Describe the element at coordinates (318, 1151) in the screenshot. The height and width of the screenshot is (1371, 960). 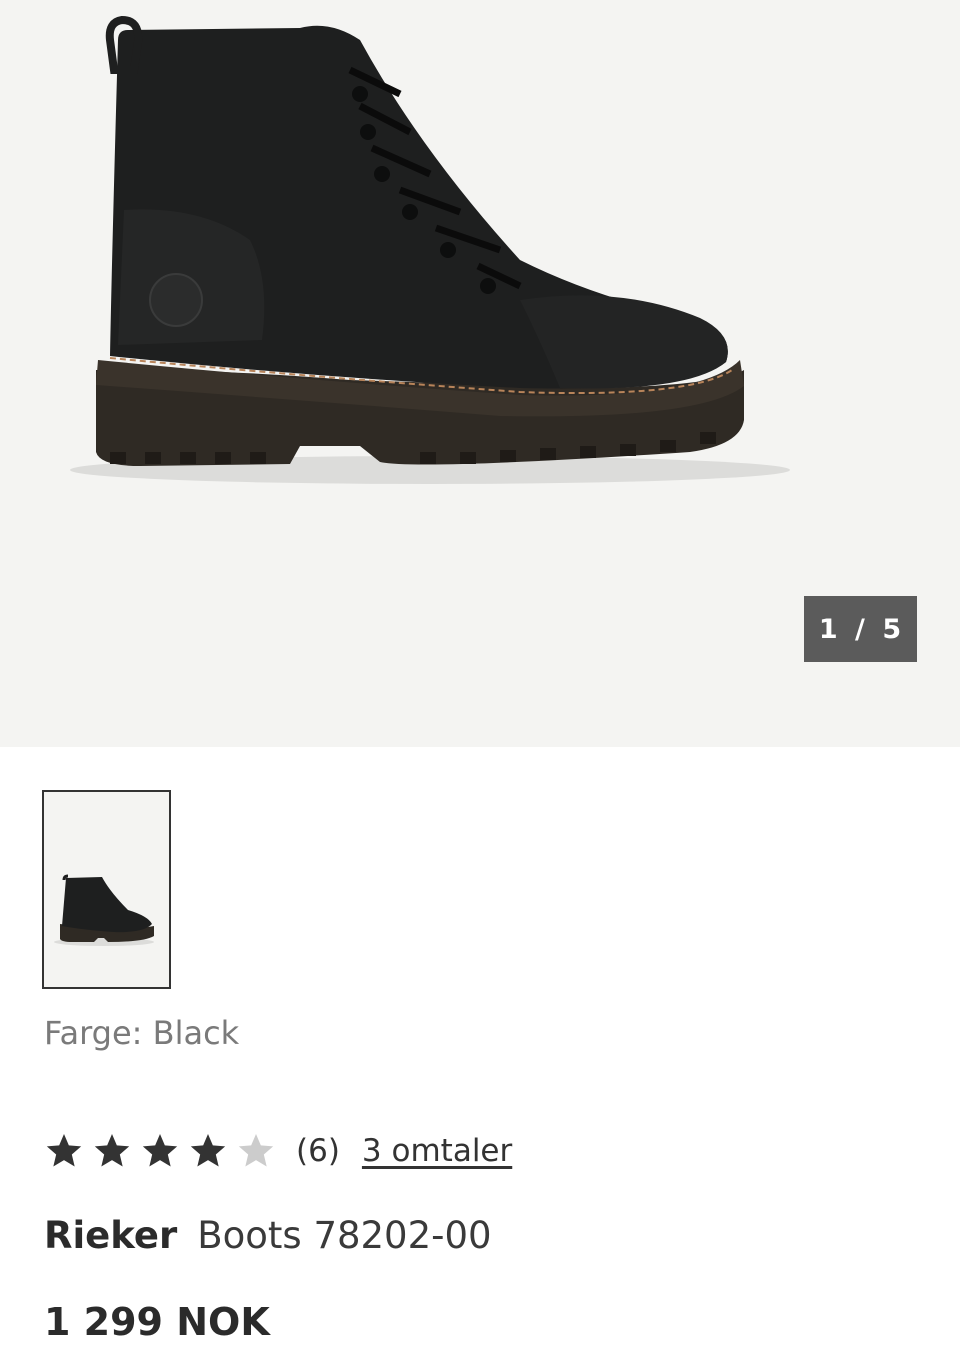
I see `rating-count: (6)` at that location.